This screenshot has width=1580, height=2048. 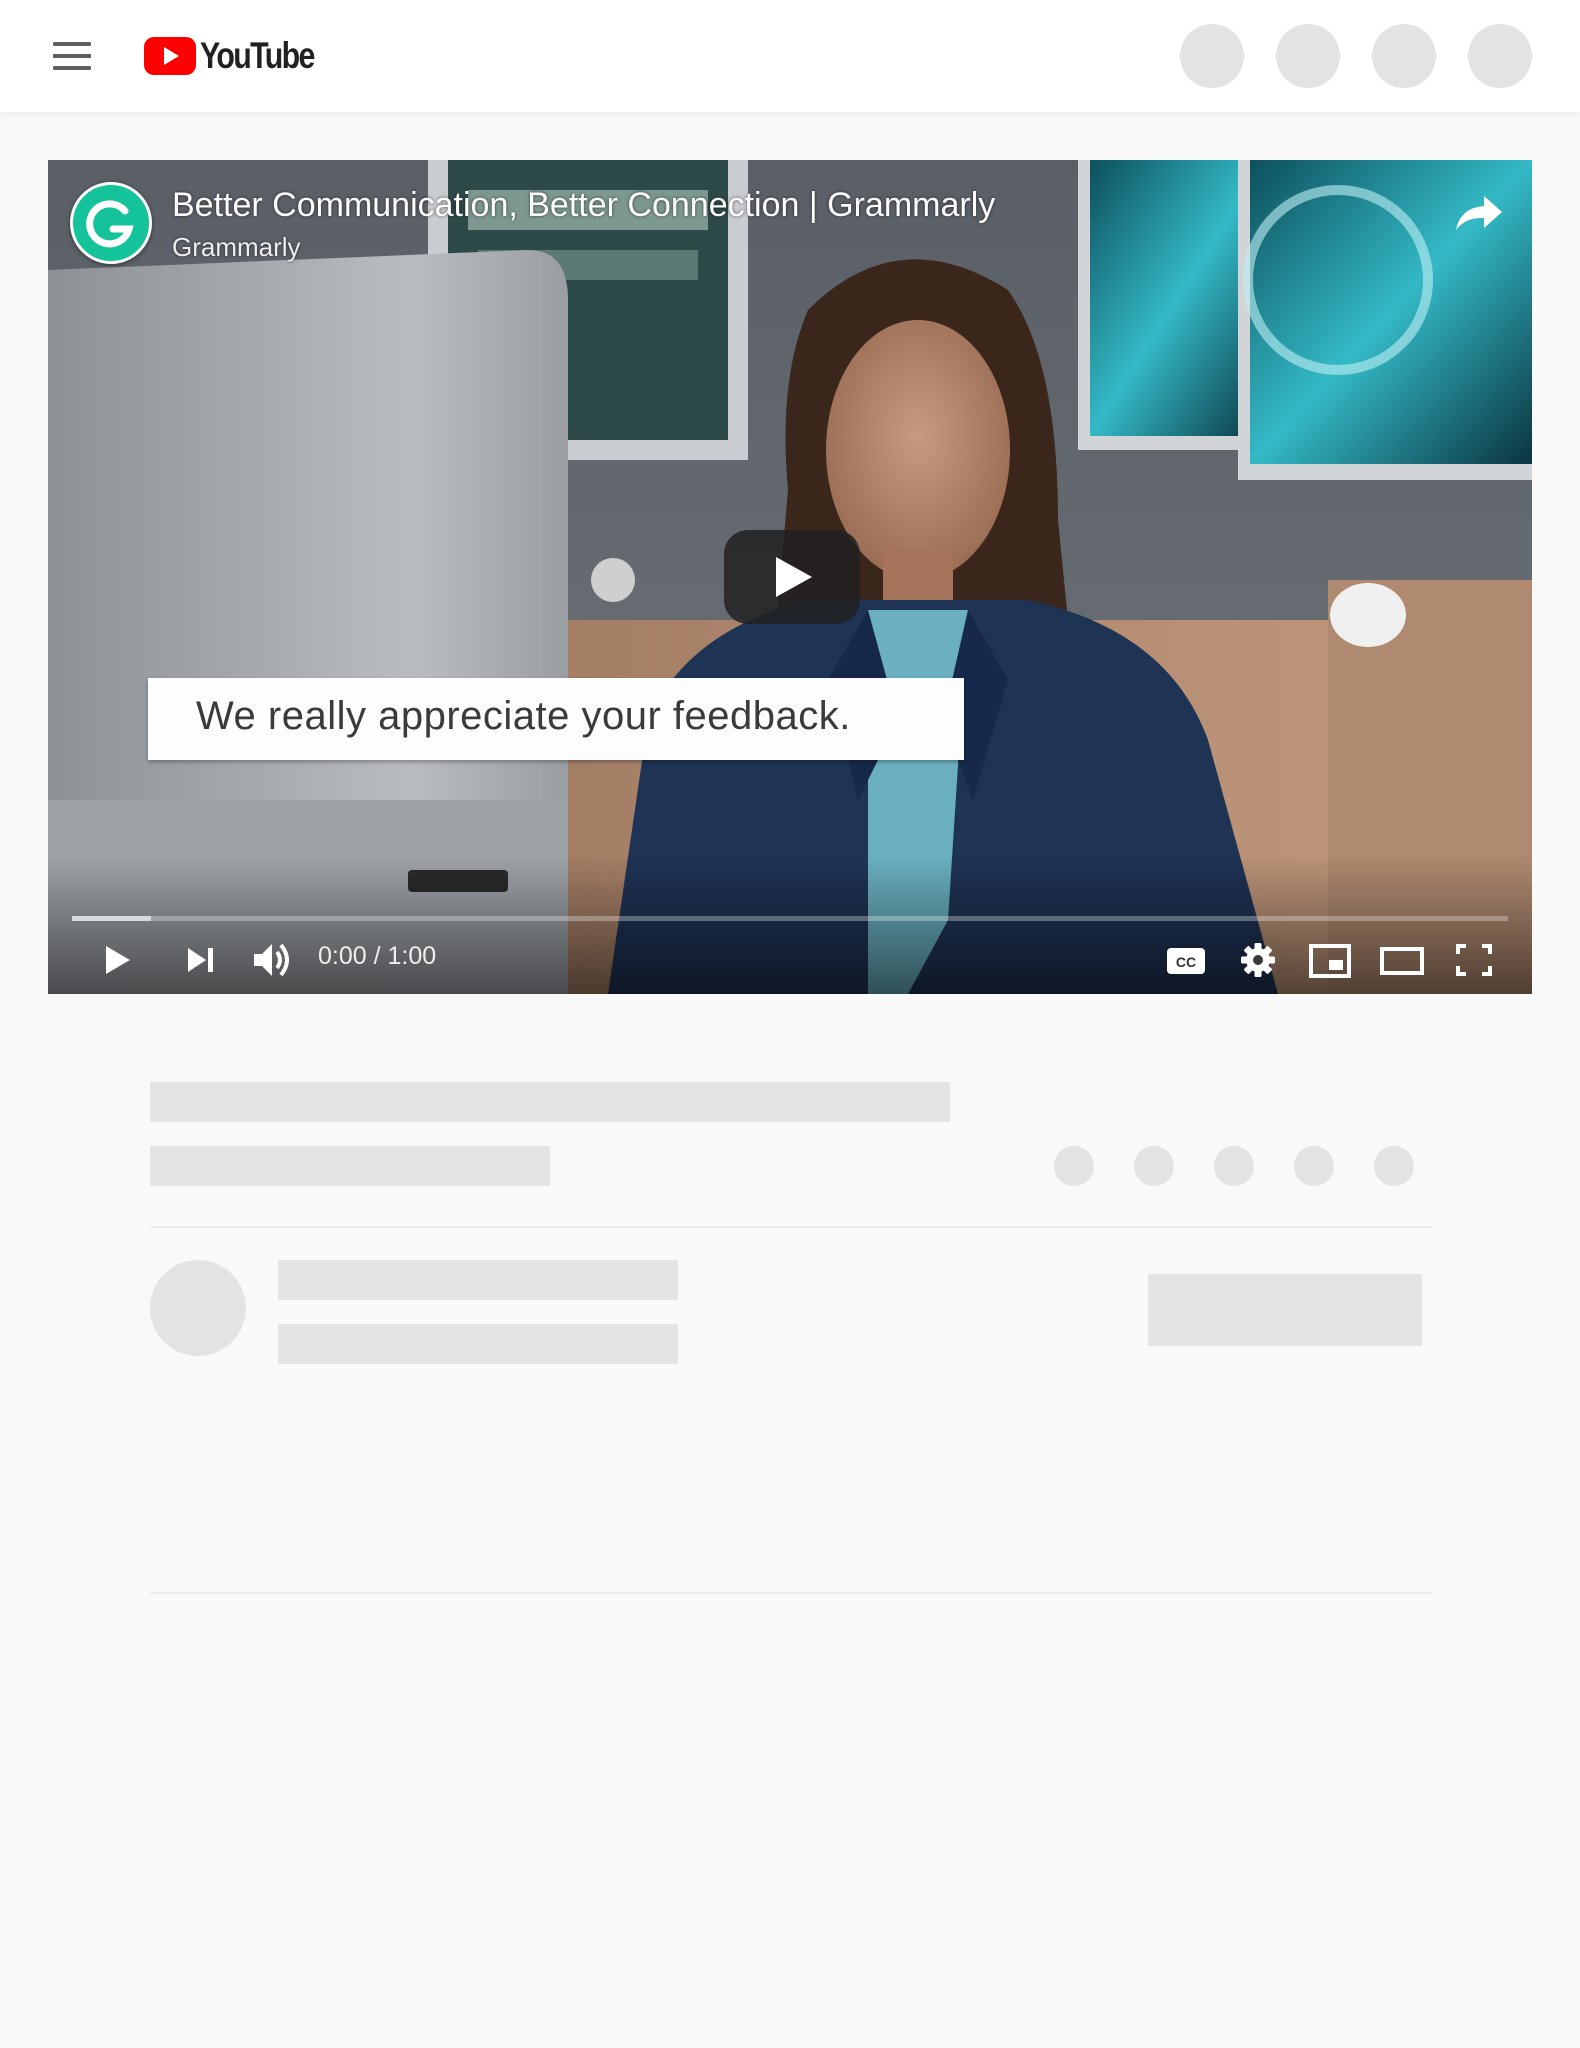 I want to click on channel-name: Grammarly, so click(x=236, y=247).